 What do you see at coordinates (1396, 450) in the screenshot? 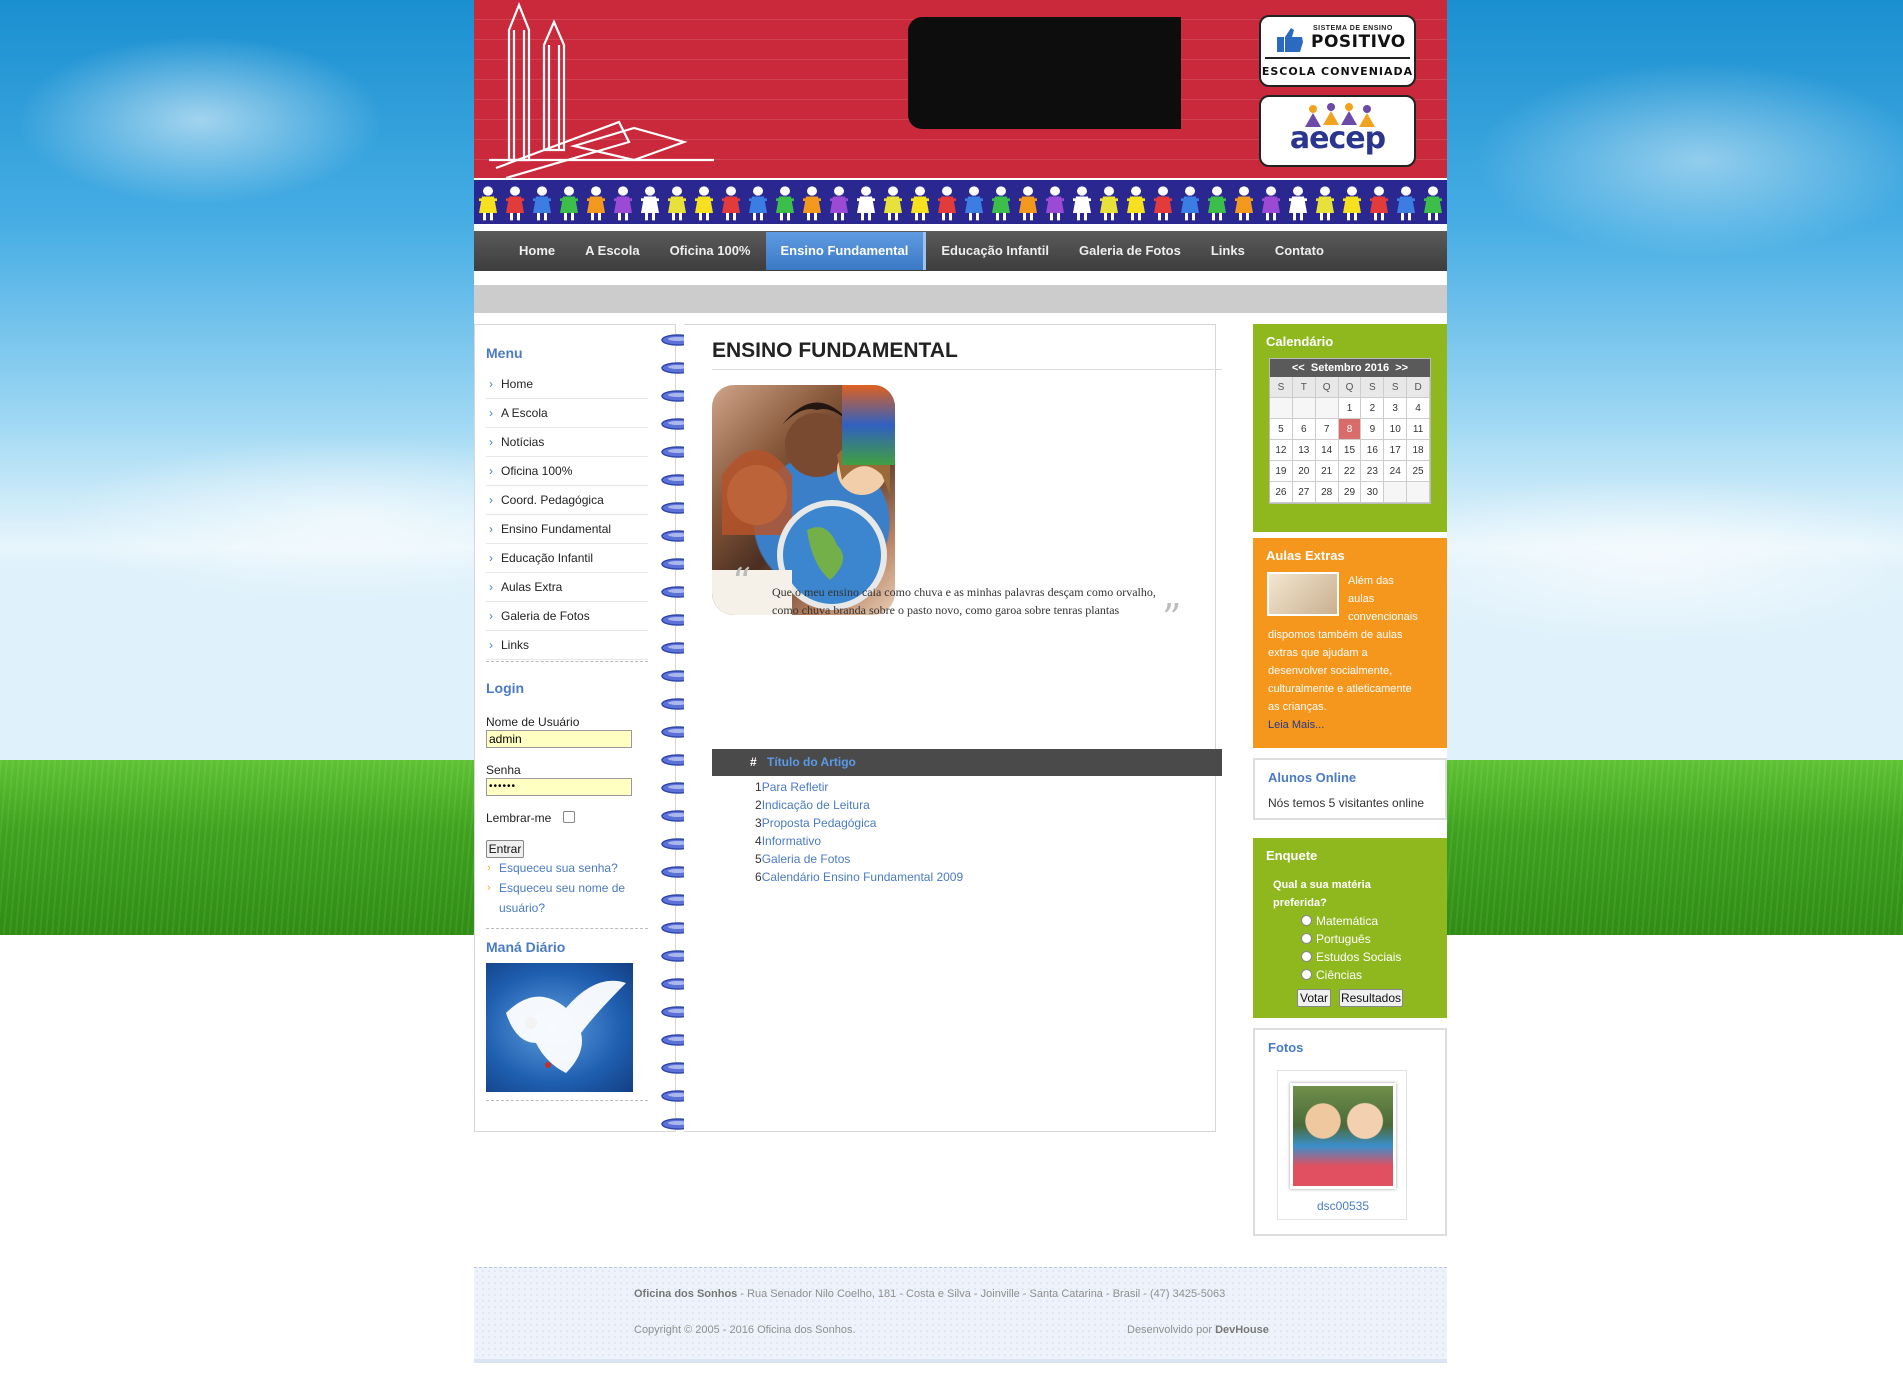
I see `calendar-day: 17` at bounding box center [1396, 450].